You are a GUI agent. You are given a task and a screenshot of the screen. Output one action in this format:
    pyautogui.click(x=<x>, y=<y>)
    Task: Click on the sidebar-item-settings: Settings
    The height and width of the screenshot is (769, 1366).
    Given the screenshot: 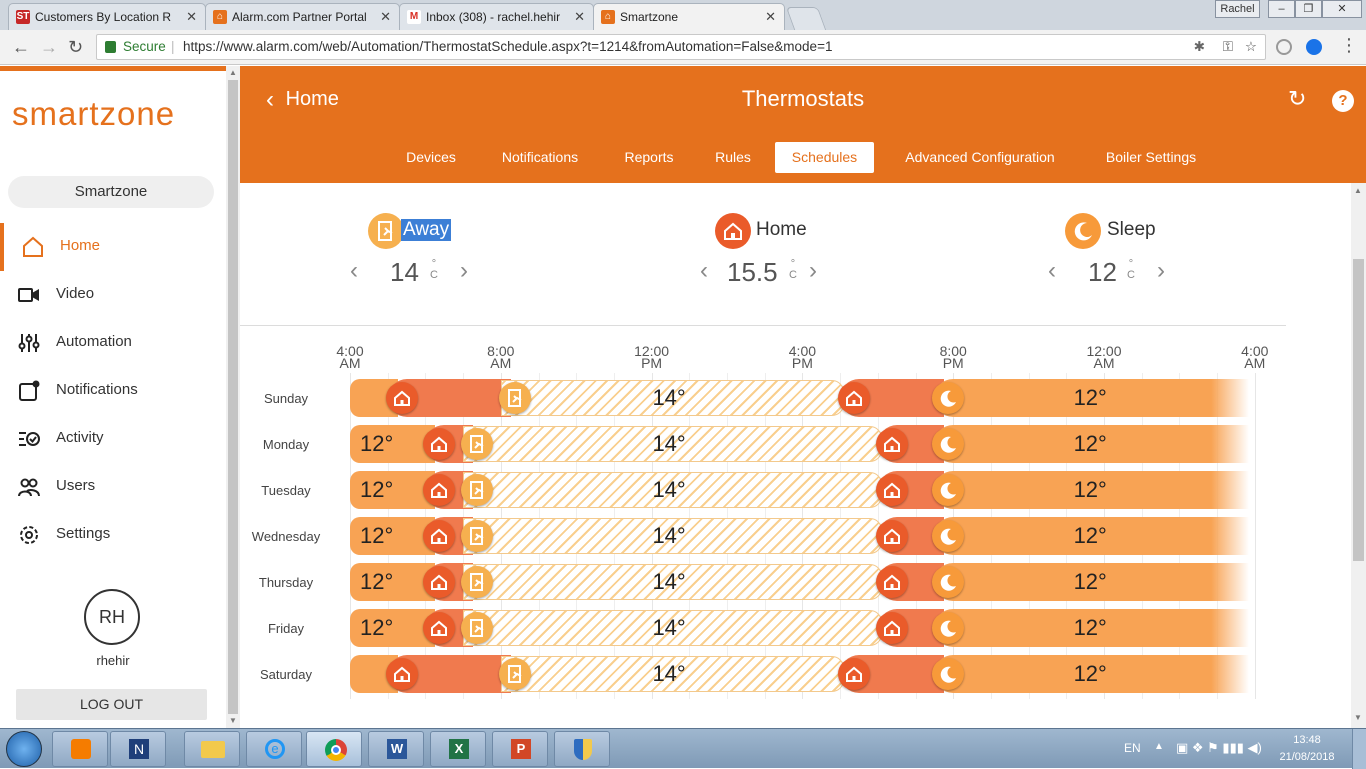 What is the action you would take?
    pyautogui.click(x=113, y=535)
    